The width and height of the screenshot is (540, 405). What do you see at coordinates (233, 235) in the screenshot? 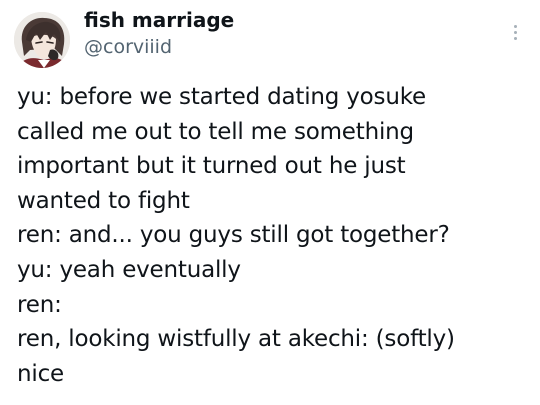
I see `post-text-line: ren: and... you guys still got together?` at bounding box center [233, 235].